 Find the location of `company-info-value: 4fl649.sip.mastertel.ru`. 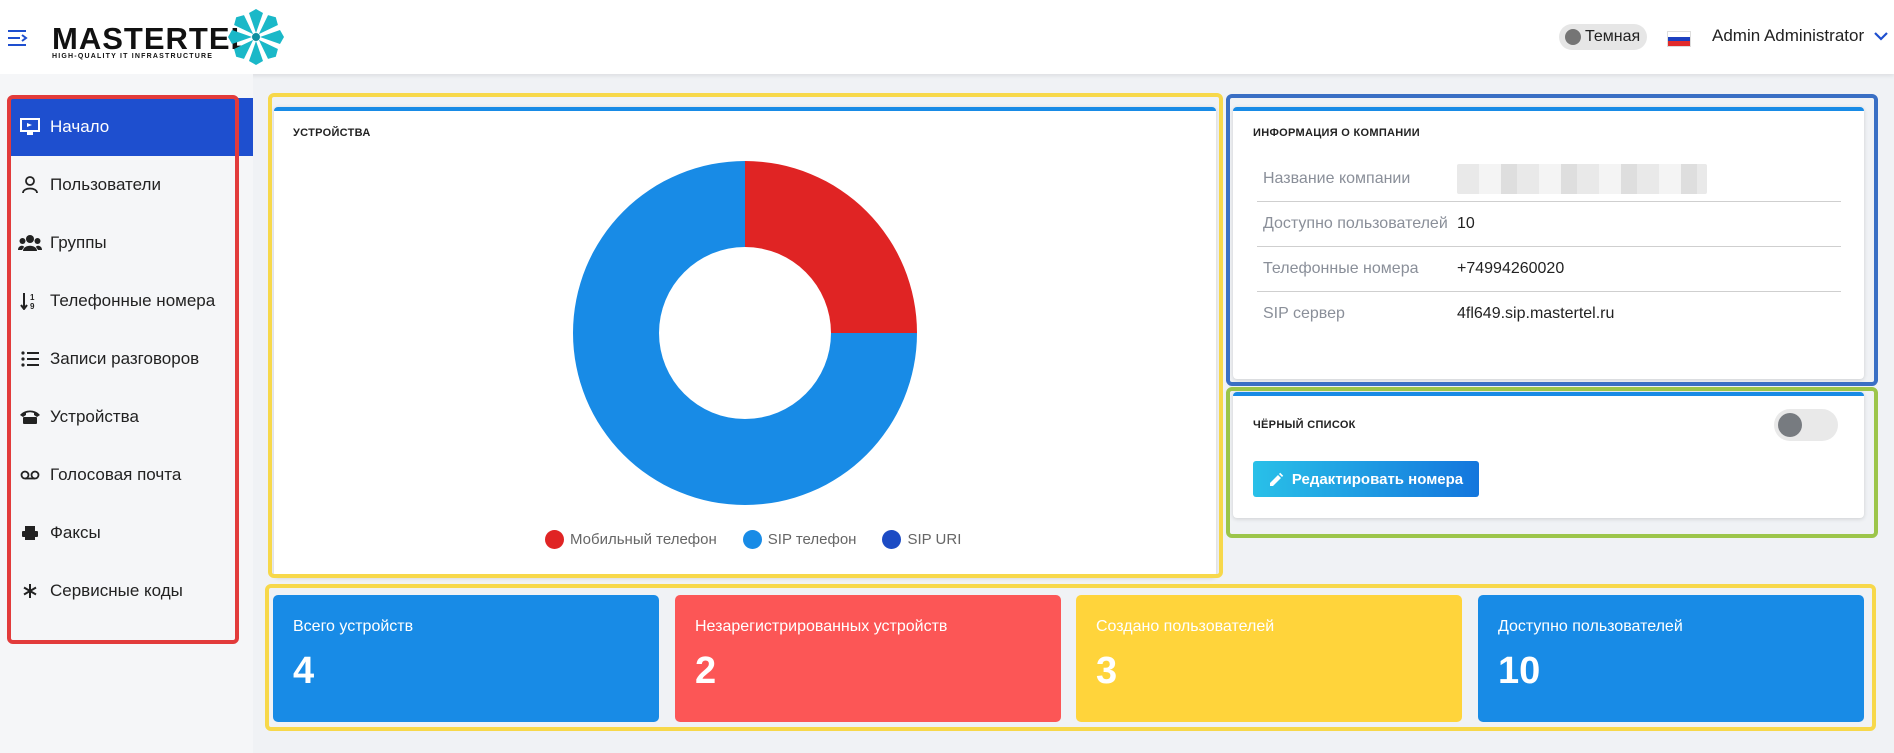

company-info-value: 4fl649.sip.mastertel.ru is located at coordinates (1536, 313).